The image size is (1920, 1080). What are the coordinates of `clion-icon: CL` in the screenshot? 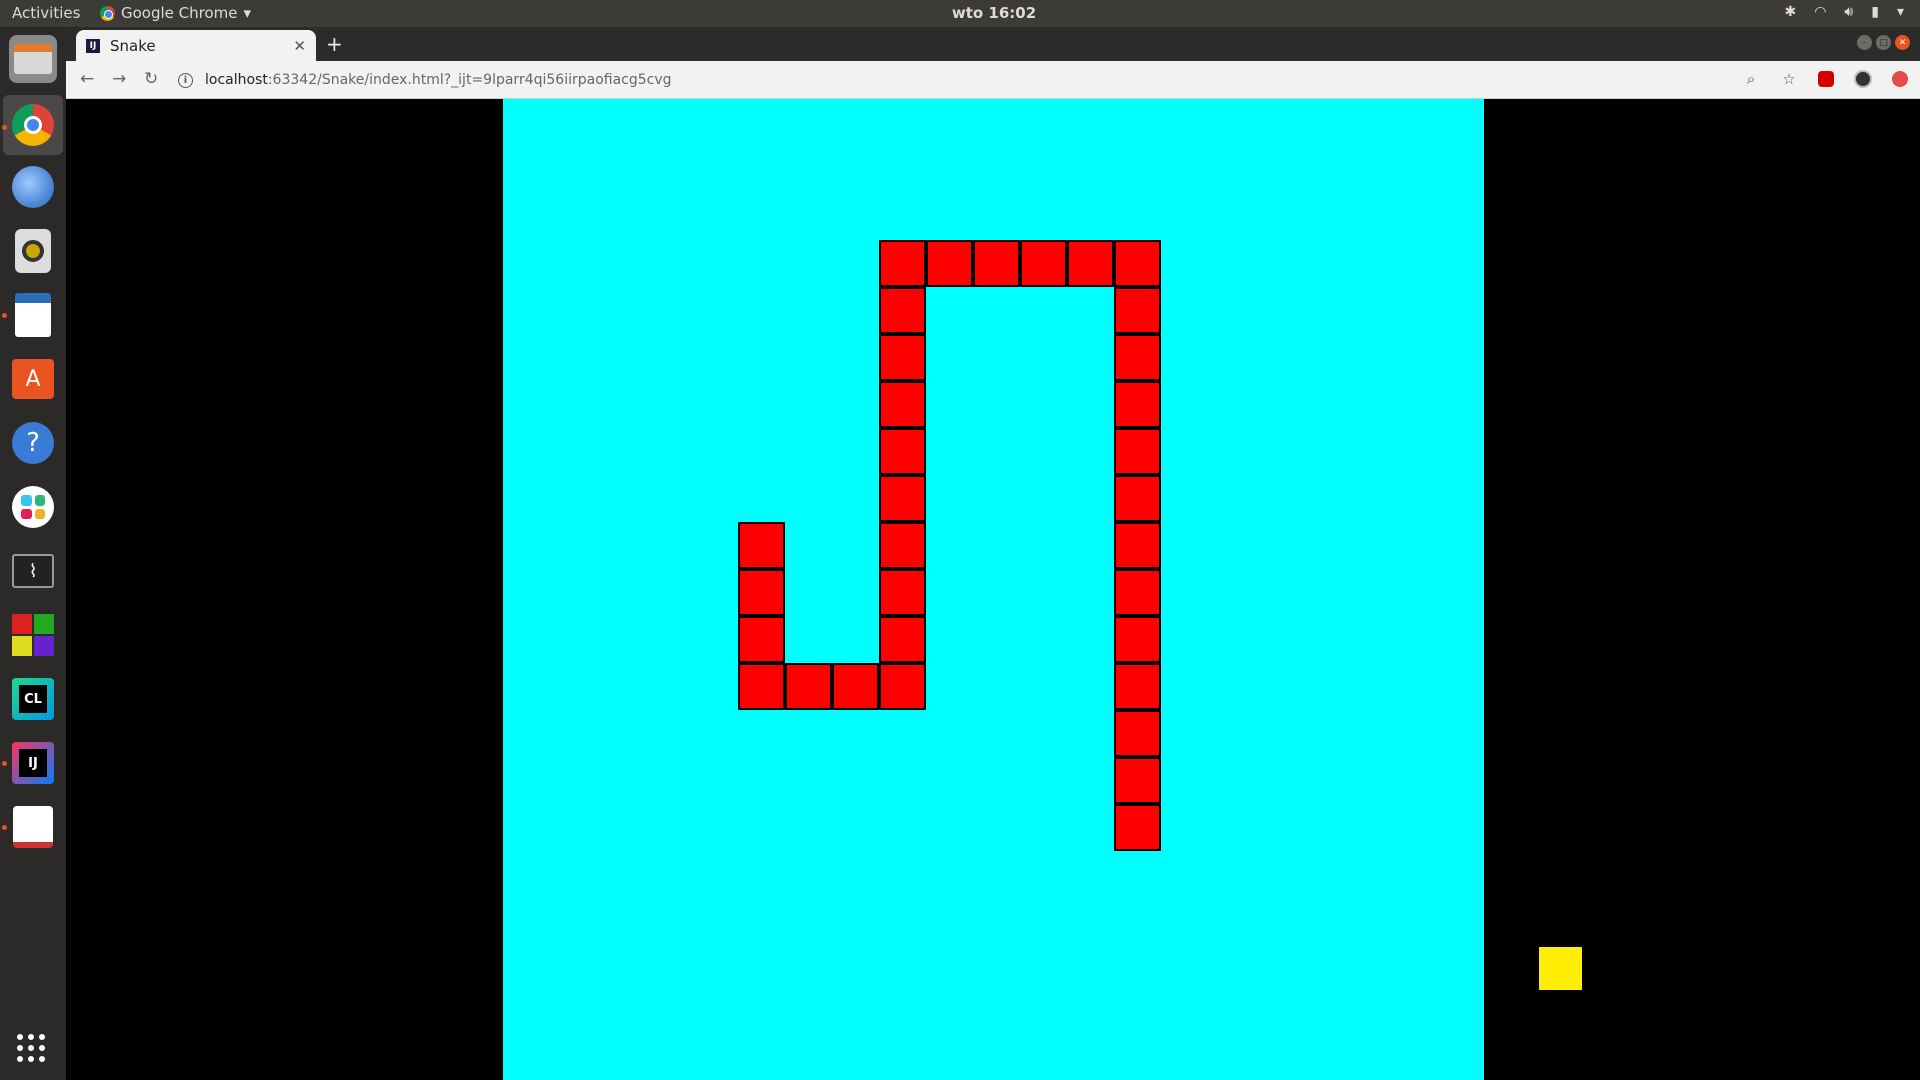 It's located at (33, 699).